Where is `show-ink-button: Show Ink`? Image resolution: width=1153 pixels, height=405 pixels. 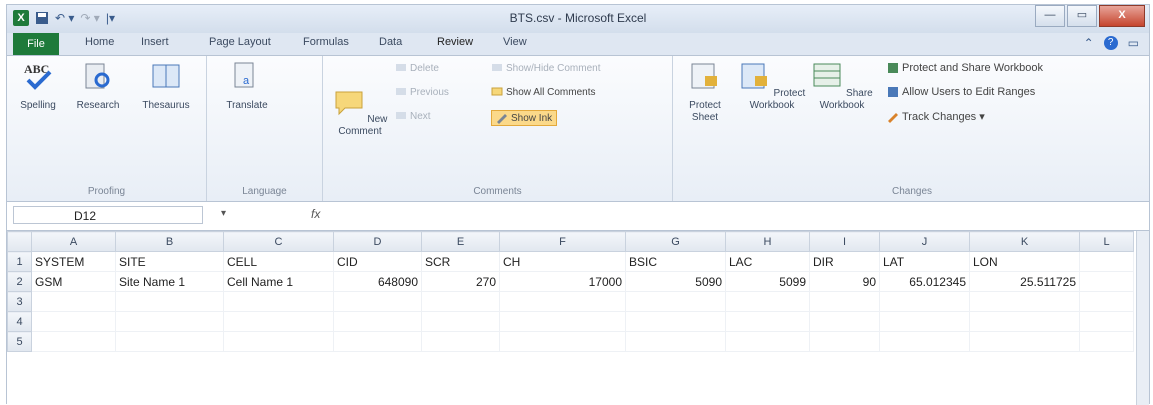 show-ink-button: Show Ink is located at coordinates (524, 118).